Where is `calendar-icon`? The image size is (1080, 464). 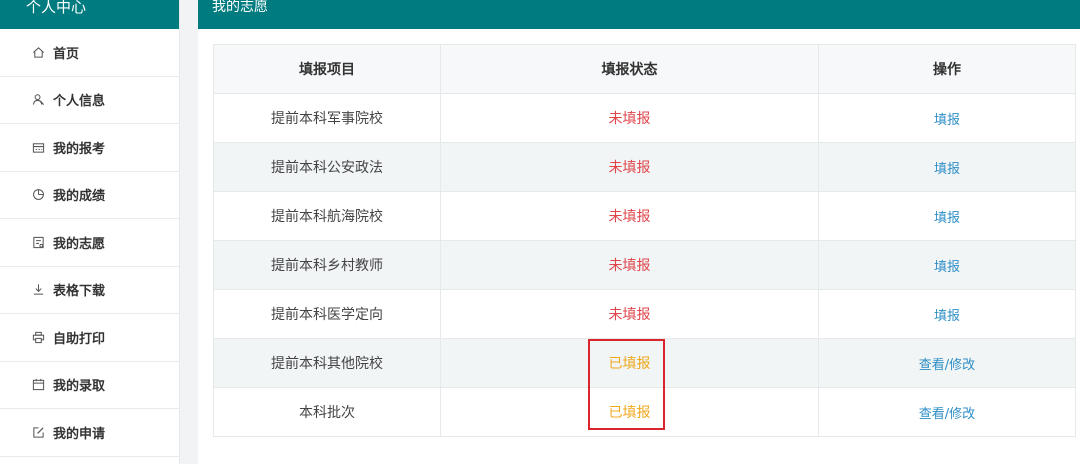
calendar-icon is located at coordinates (38, 385).